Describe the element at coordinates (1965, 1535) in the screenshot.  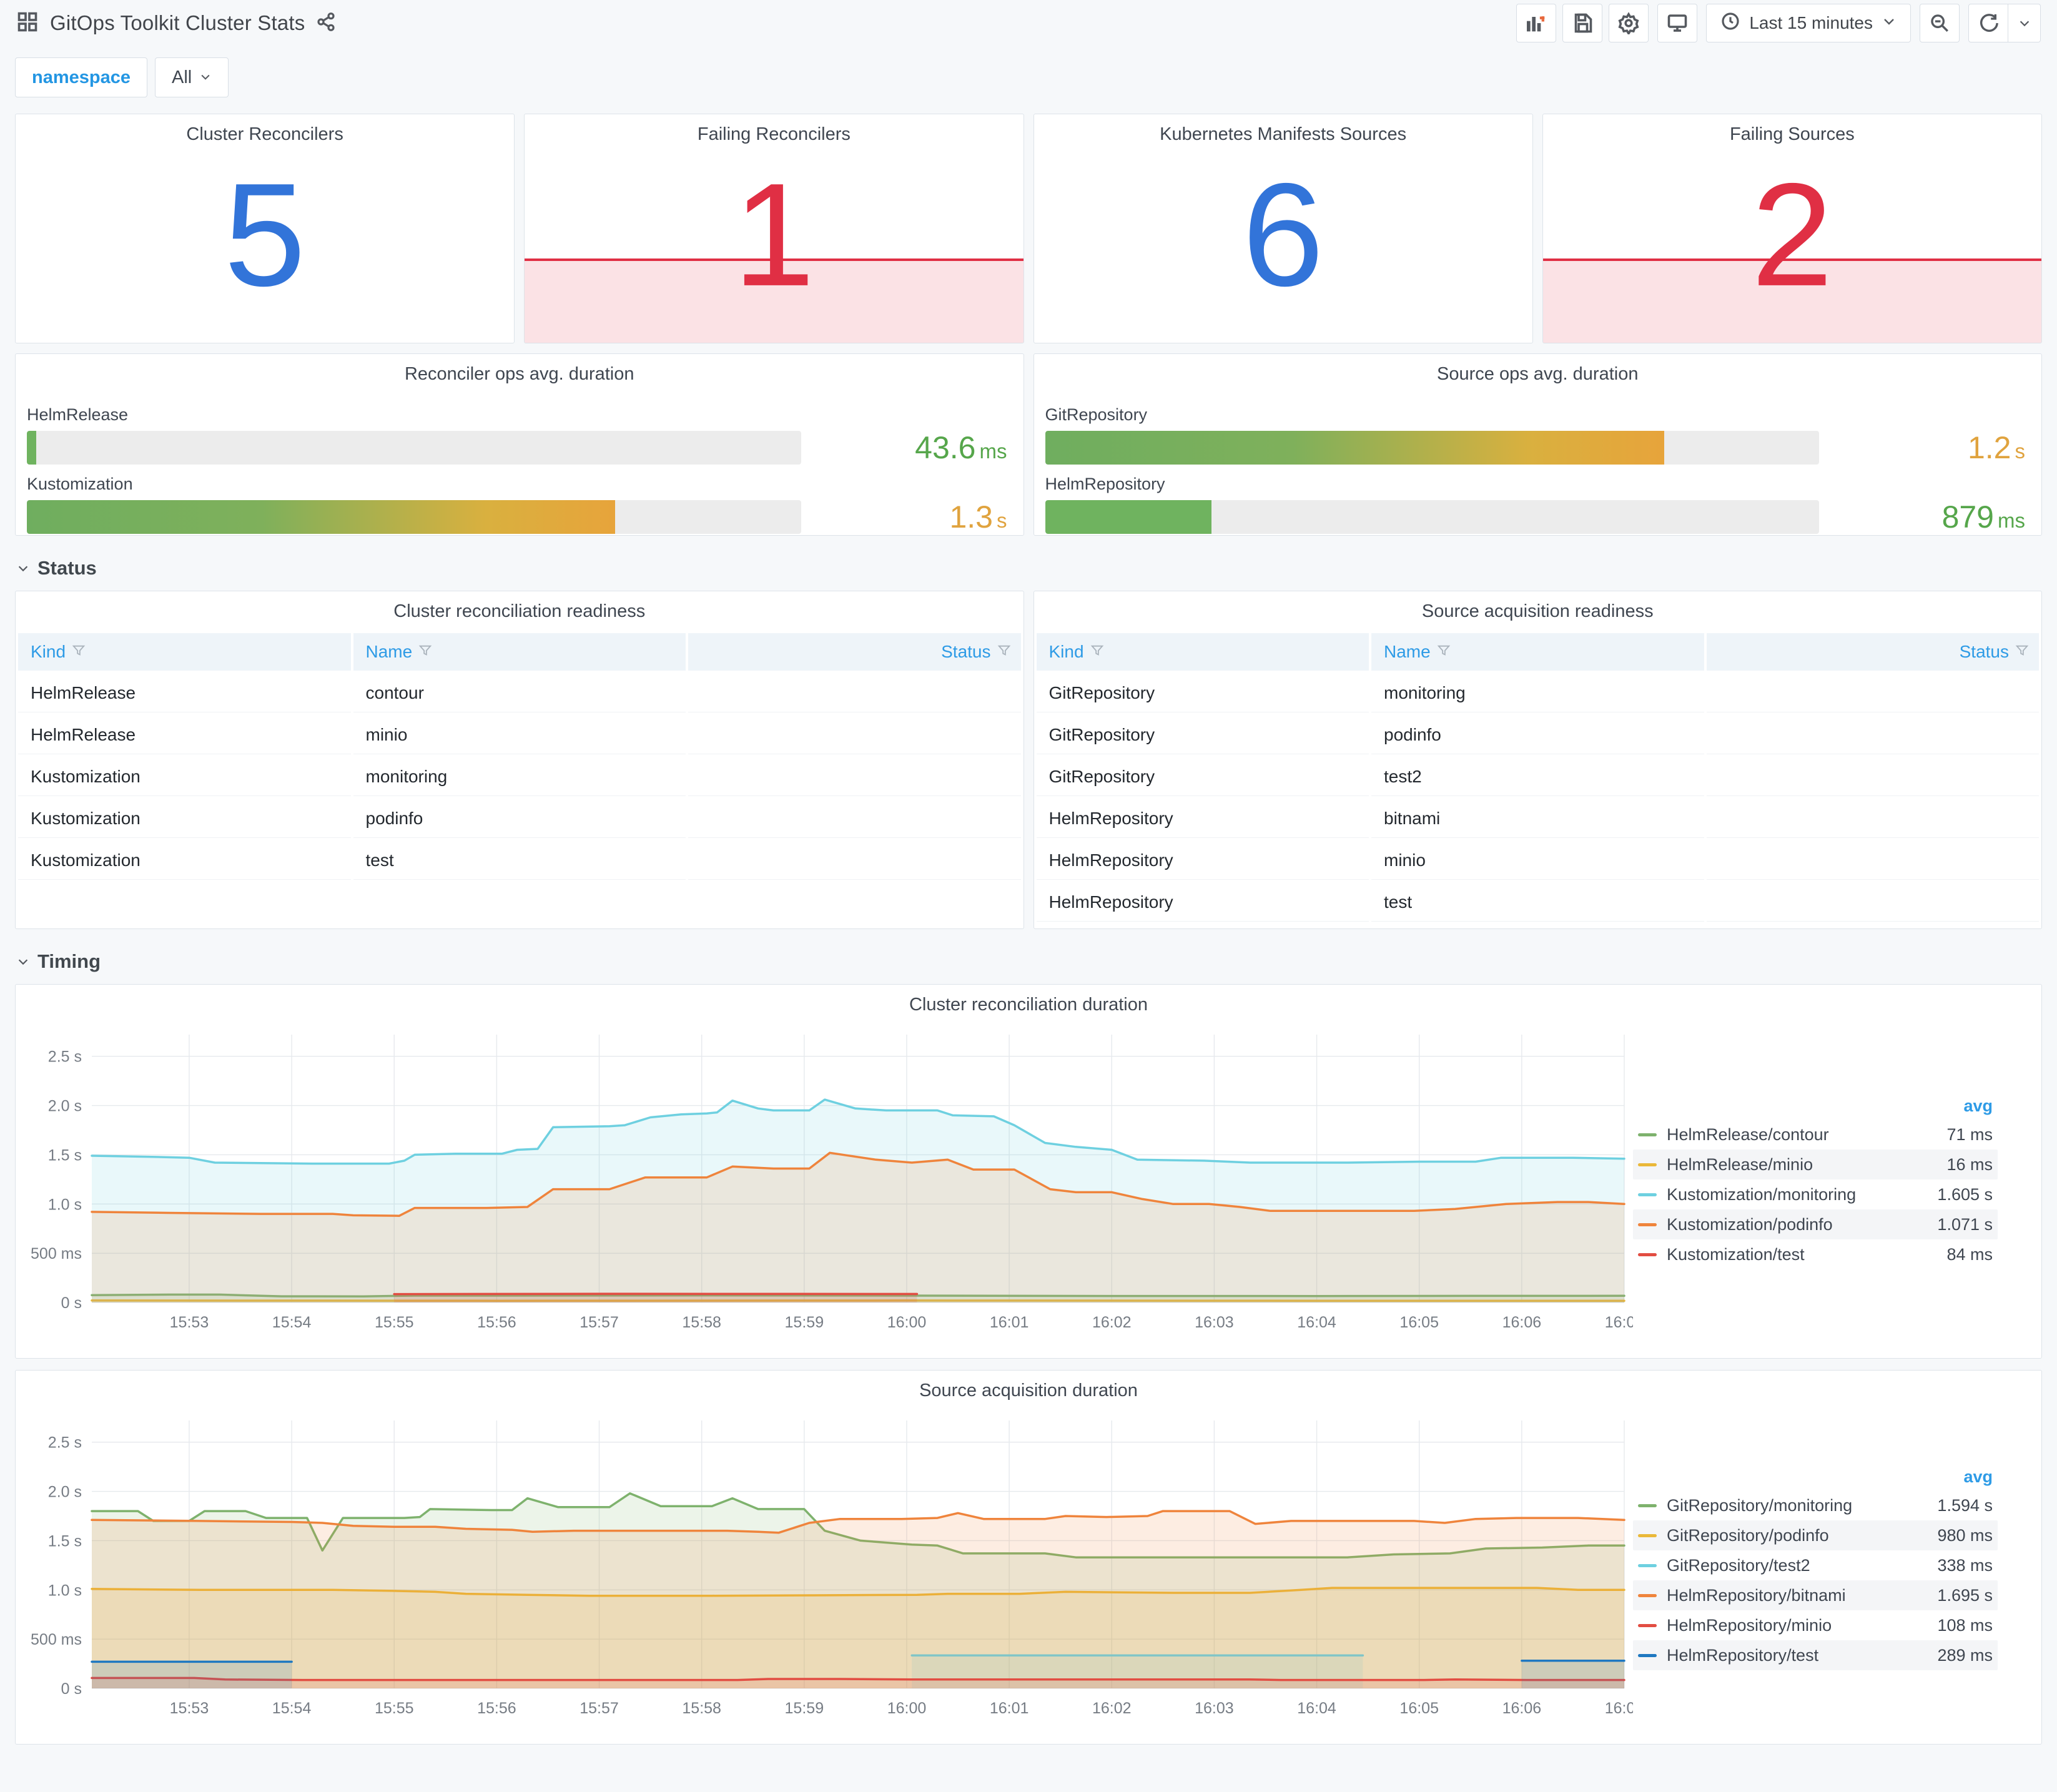
I see `series-avg-value: 980 ms` at that location.